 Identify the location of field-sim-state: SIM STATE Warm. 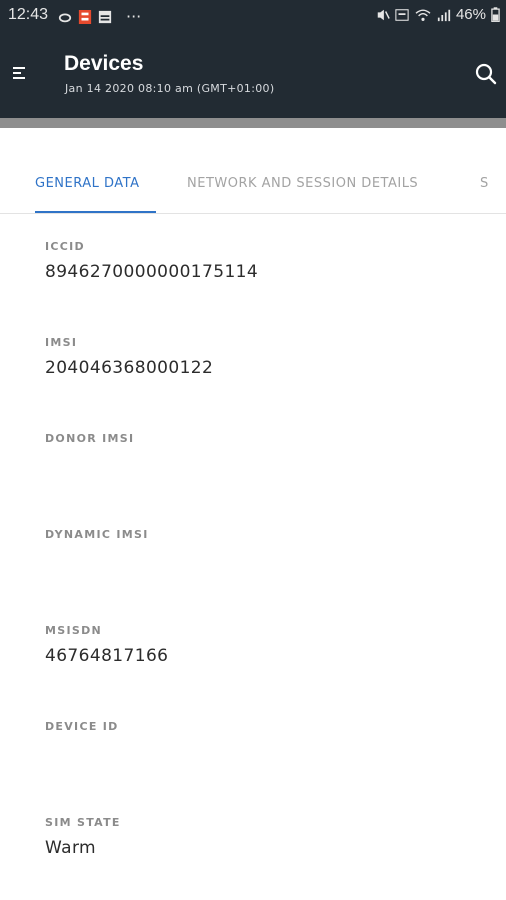
(83, 837).